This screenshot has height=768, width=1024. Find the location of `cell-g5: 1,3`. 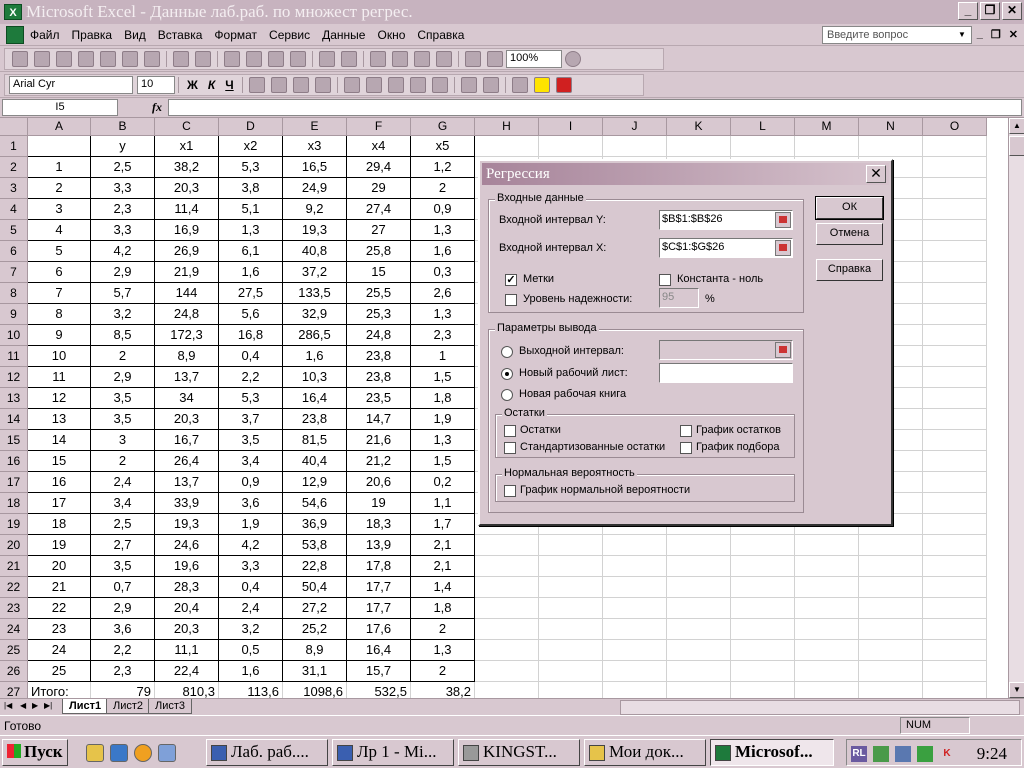

cell-g5: 1,3 is located at coordinates (443, 230).